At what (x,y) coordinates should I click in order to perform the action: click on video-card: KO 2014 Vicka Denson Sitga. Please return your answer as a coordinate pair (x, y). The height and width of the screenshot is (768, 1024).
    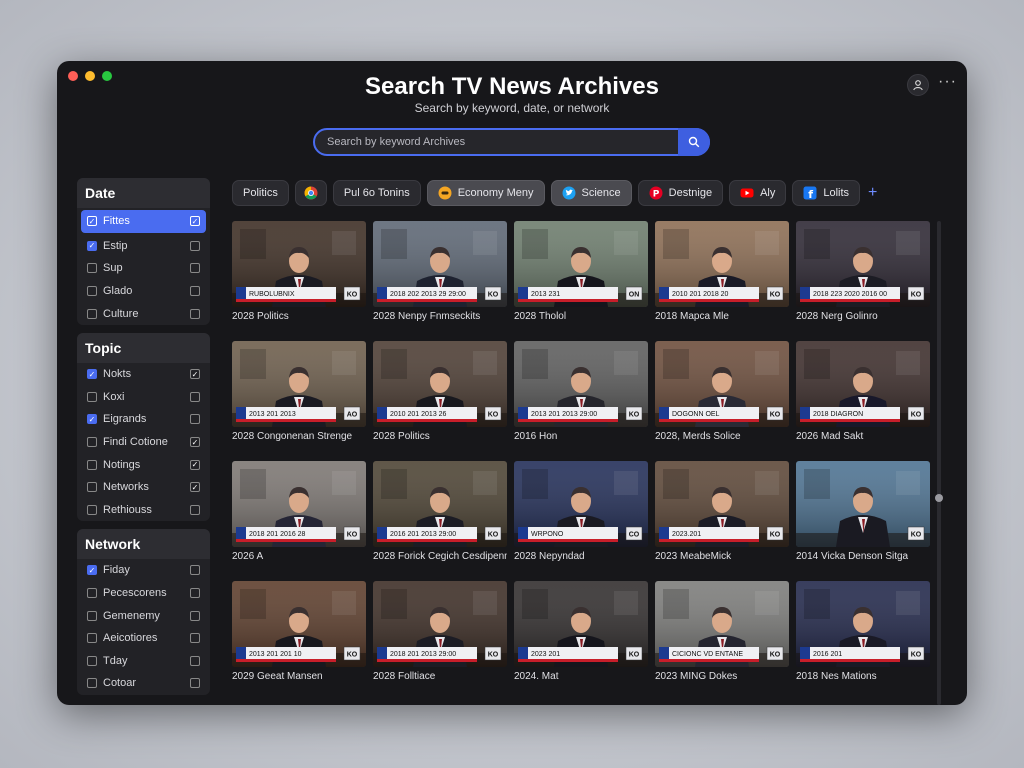
    Looking at the image, I should click on (863, 511).